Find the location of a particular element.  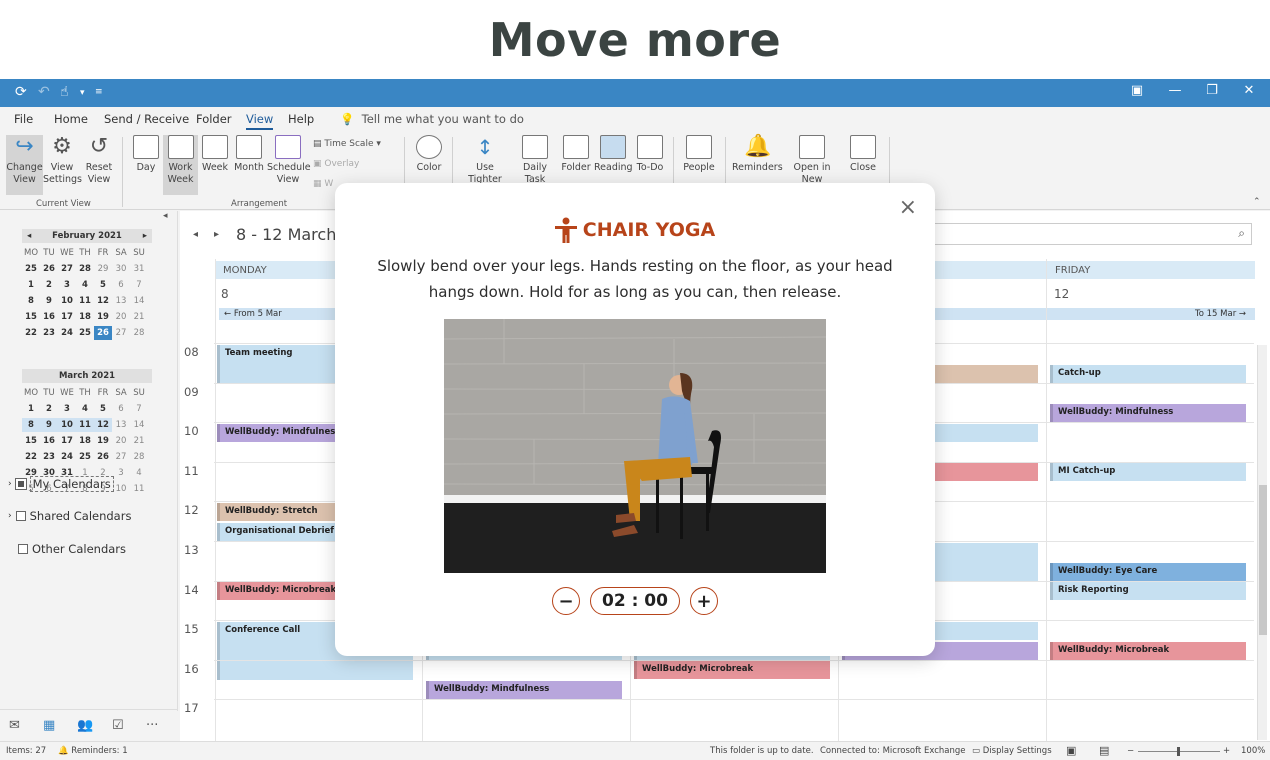

zoom-in-icon: + is located at coordinates (1226, 751).